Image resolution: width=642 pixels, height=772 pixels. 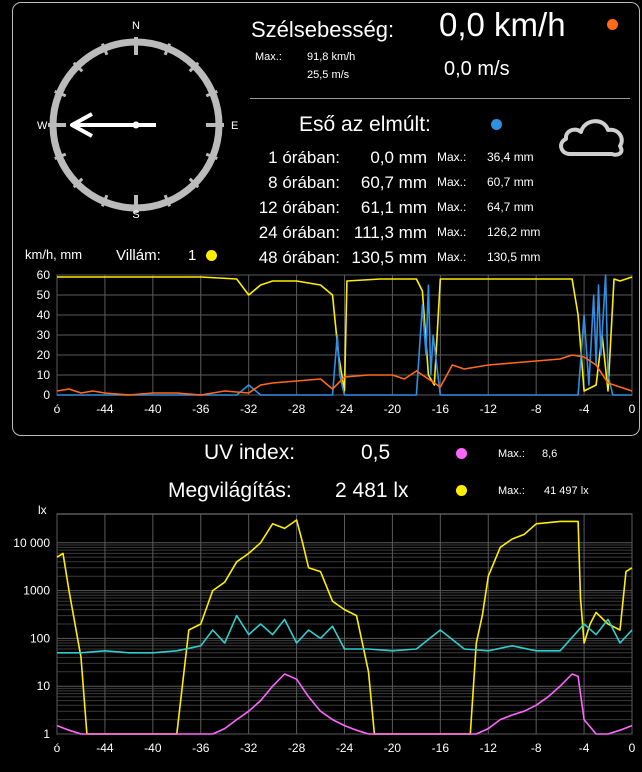 What do you see at coordinates (461, 453) in the screenshot?
I see `uv-color-dot` at bounding box center [461, 453].